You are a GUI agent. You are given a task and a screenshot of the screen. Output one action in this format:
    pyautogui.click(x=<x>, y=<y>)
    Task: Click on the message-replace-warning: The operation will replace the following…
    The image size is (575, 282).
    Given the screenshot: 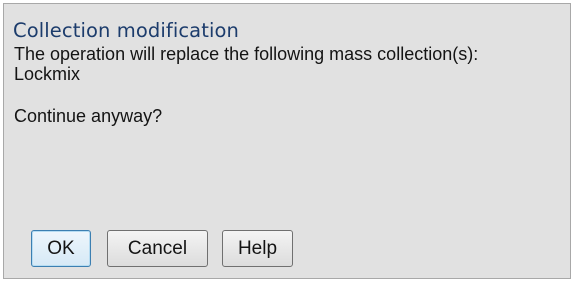 What is the action you would take?
    pyautogui.click(x=246, y=54)
    